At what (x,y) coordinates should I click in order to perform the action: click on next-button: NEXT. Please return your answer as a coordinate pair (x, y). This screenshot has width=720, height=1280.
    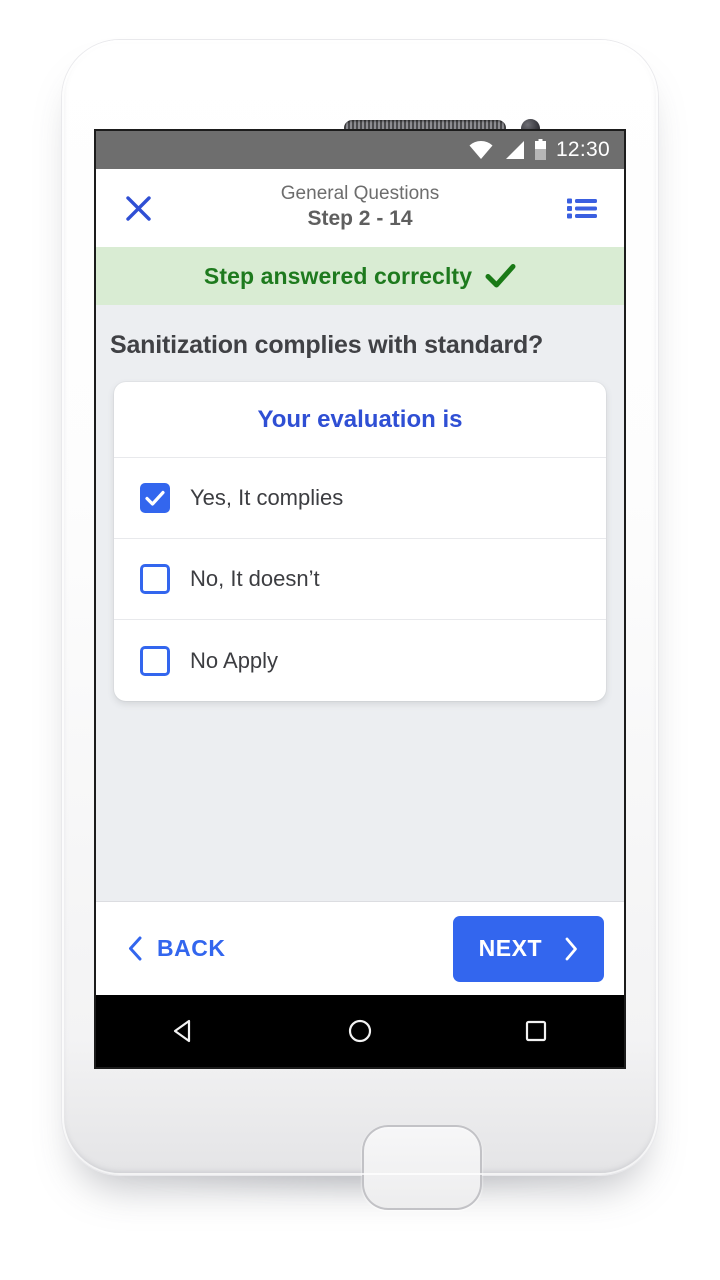
    Looking at the image, I should click on (528, 948).